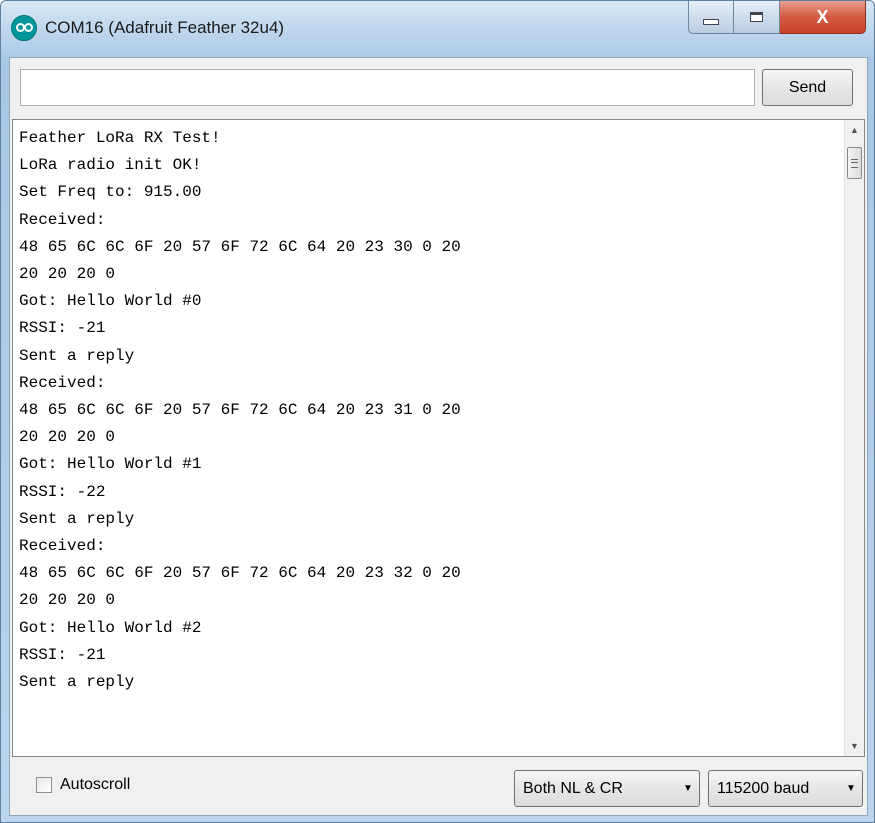 This screenshot has width=875, height=823. What do you see at coordinates (387, 87) in the screenshot?
I see `serial-input` at bounding box center [387, 87].